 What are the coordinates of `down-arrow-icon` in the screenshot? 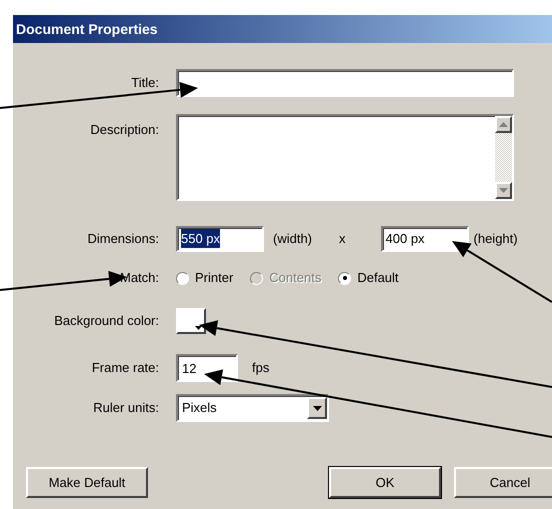 It's located at (503, 190).